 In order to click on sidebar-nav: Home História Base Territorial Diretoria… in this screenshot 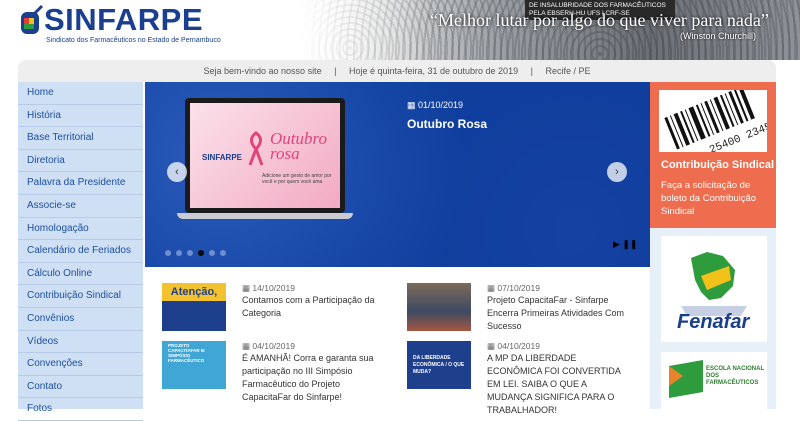, I will do `click(80, 251)`.